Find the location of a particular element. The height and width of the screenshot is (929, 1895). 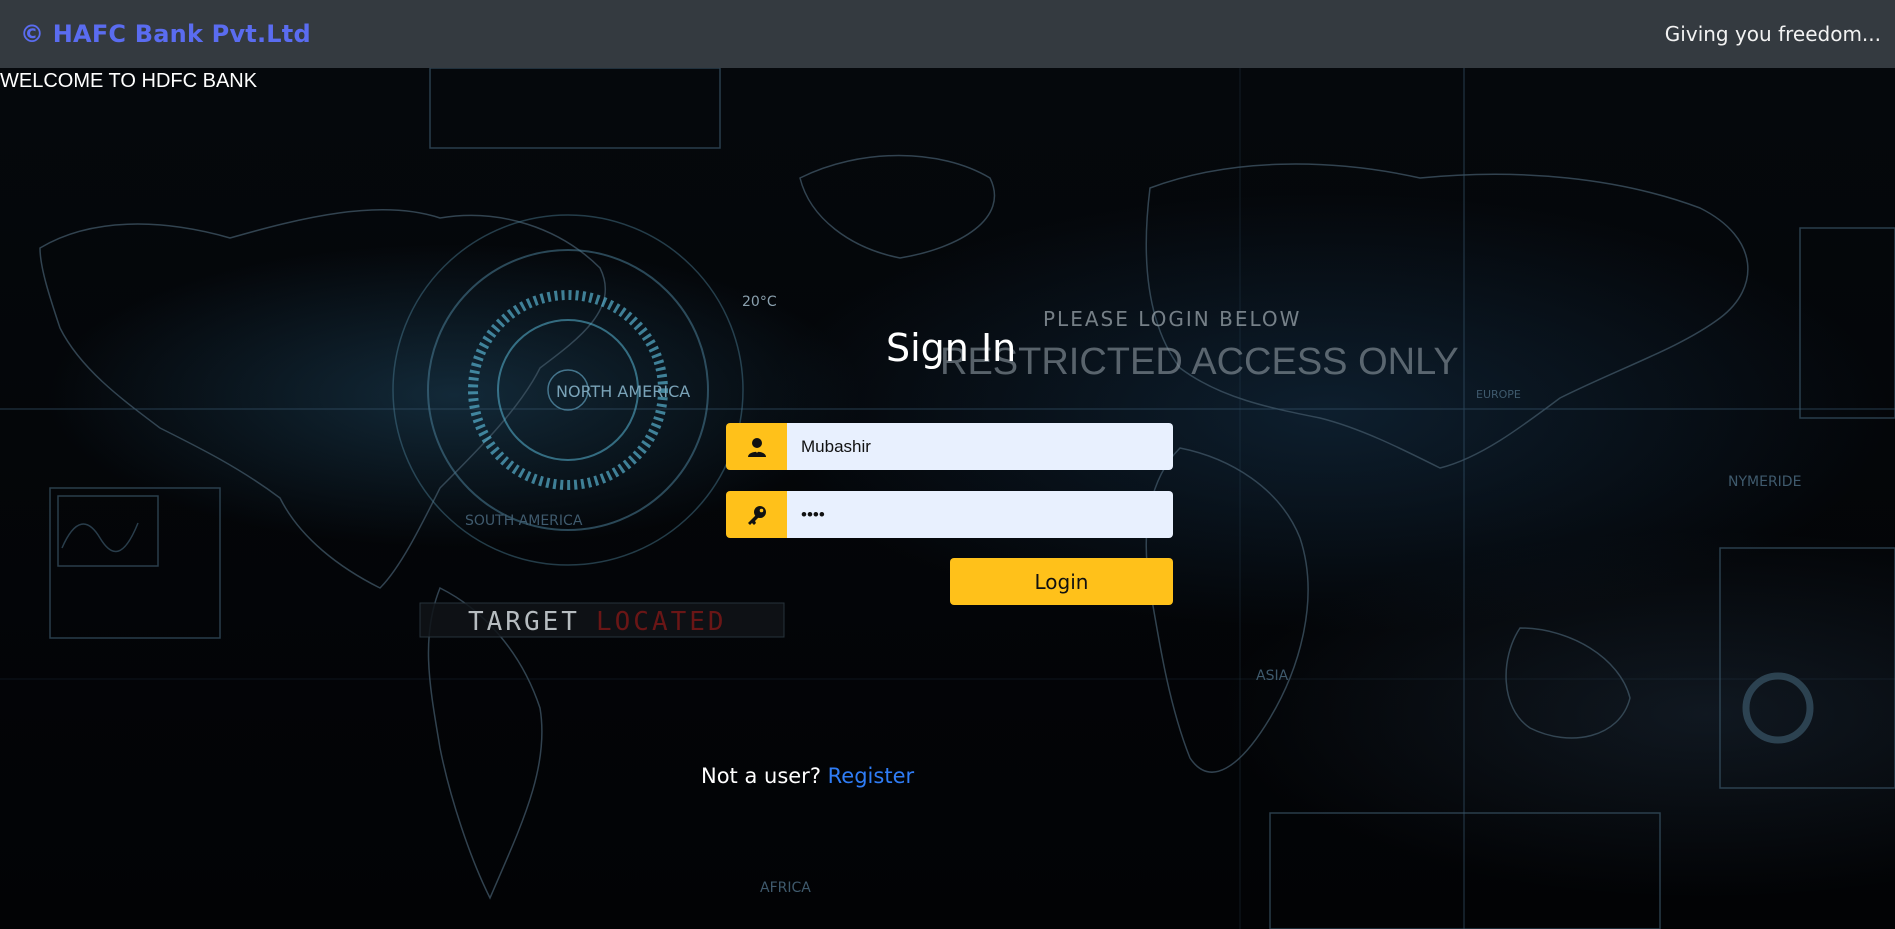

login-button: Login is located at coordinates (1061, 581).